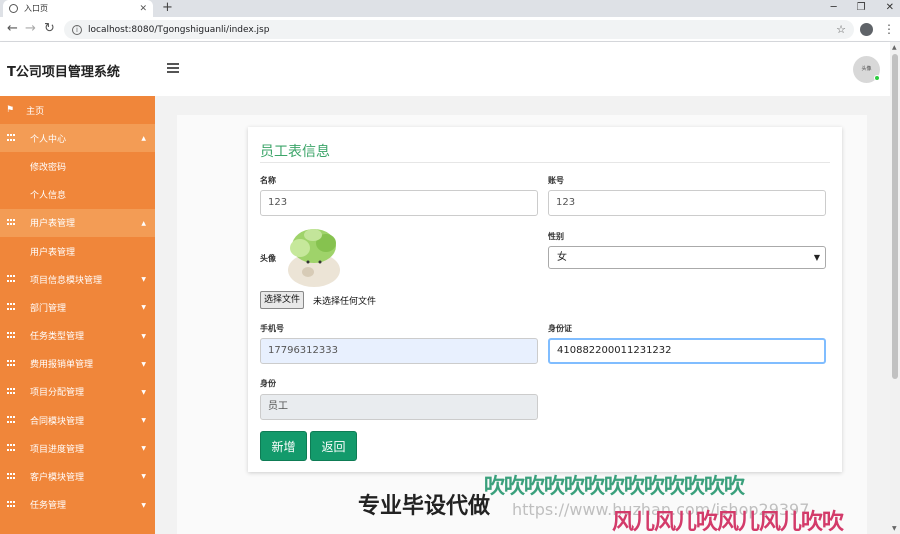 The height and width of the screenshot is (534, 900). What do you see at coordinates (895, 216) in the screenshot?
I see `scrollbar-thumb` at bounding box center [895, 216].